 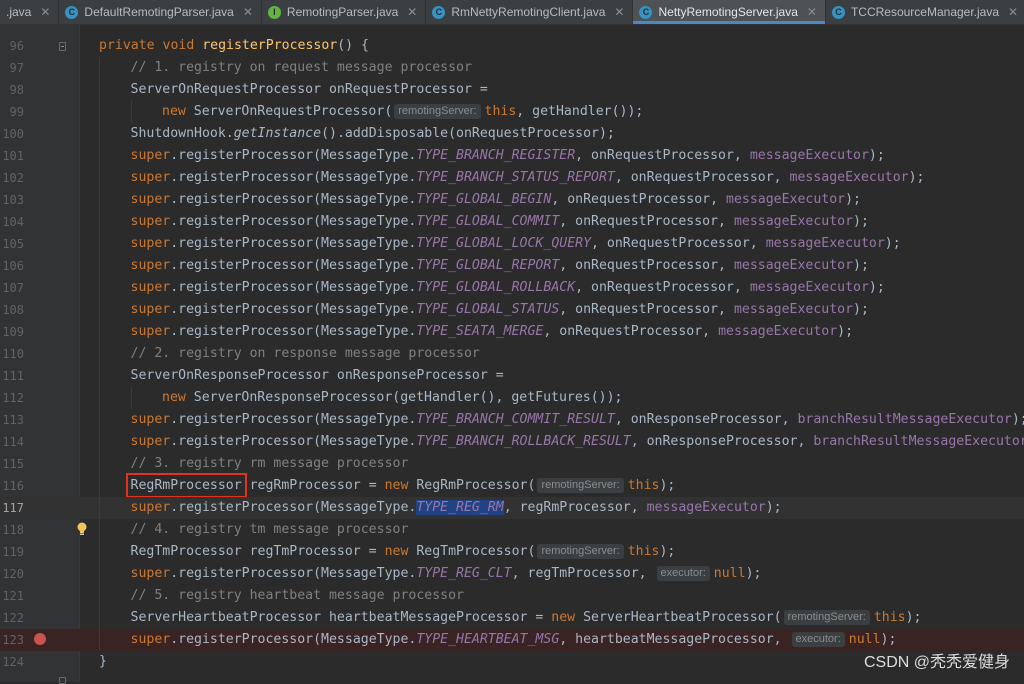 I want to click on code-line: 118 // 4. registry tm message processor, so click(x=512, y=530).